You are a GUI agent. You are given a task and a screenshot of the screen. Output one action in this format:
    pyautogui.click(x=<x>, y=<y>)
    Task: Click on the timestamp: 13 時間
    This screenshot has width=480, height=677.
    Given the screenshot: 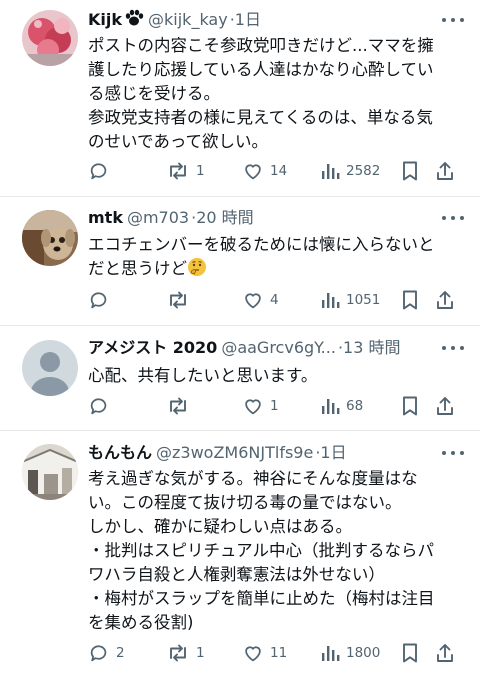 What is the action you would take?
    pyautogui.click(x=371, y=347)
    